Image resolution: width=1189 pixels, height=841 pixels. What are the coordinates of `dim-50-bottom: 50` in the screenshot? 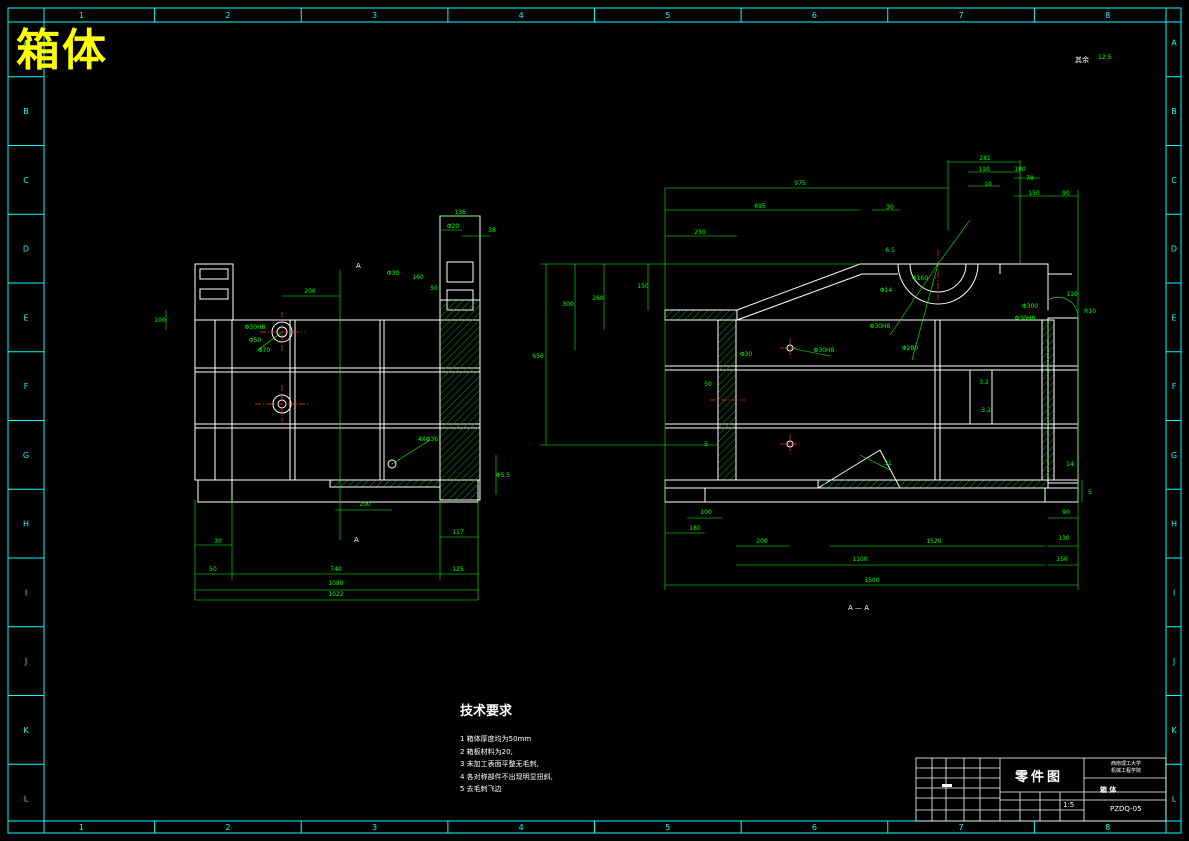 It's located at (213, 569).